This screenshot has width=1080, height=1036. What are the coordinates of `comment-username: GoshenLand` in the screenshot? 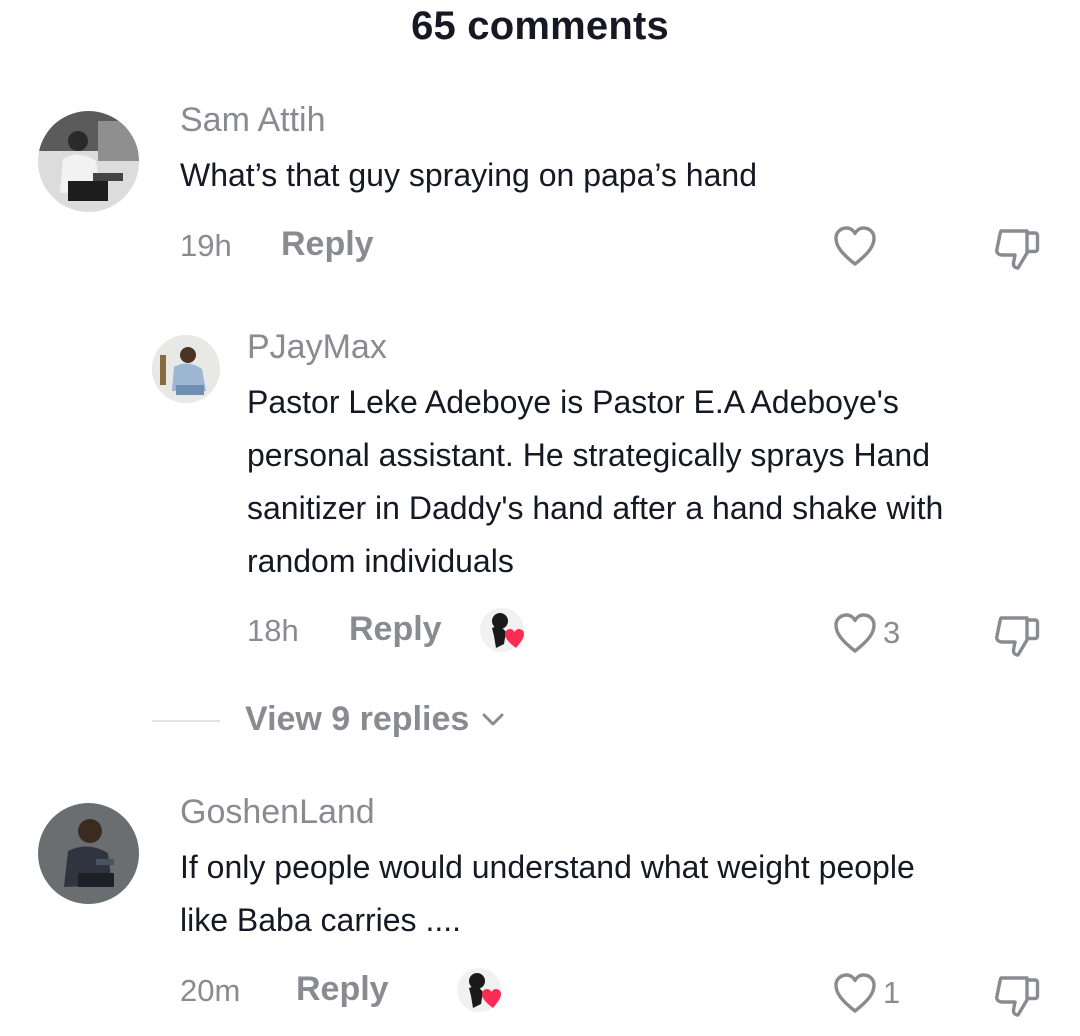 It's located at (277, 812).